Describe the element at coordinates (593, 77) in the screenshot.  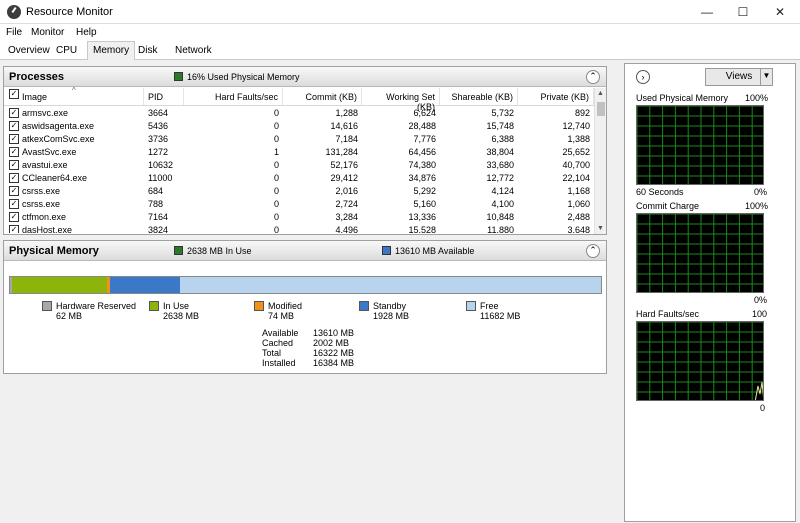
I see `collapse-processes-button: ⌃` at that location.